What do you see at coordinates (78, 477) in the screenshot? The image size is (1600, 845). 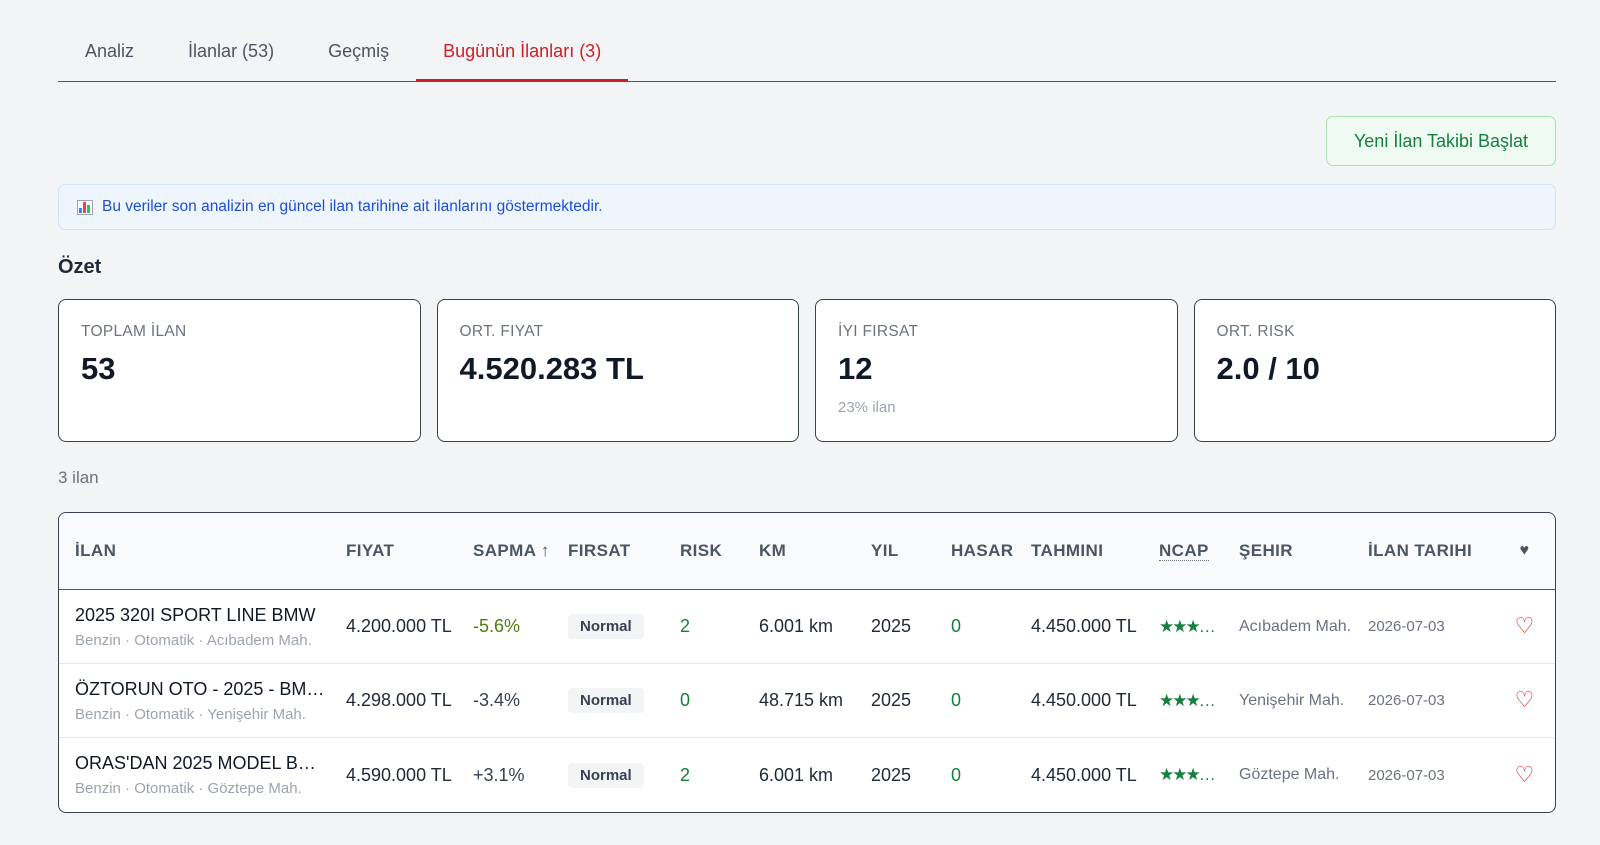 I see `listing-count: 3 ilan` at bounding box center [78, 477].